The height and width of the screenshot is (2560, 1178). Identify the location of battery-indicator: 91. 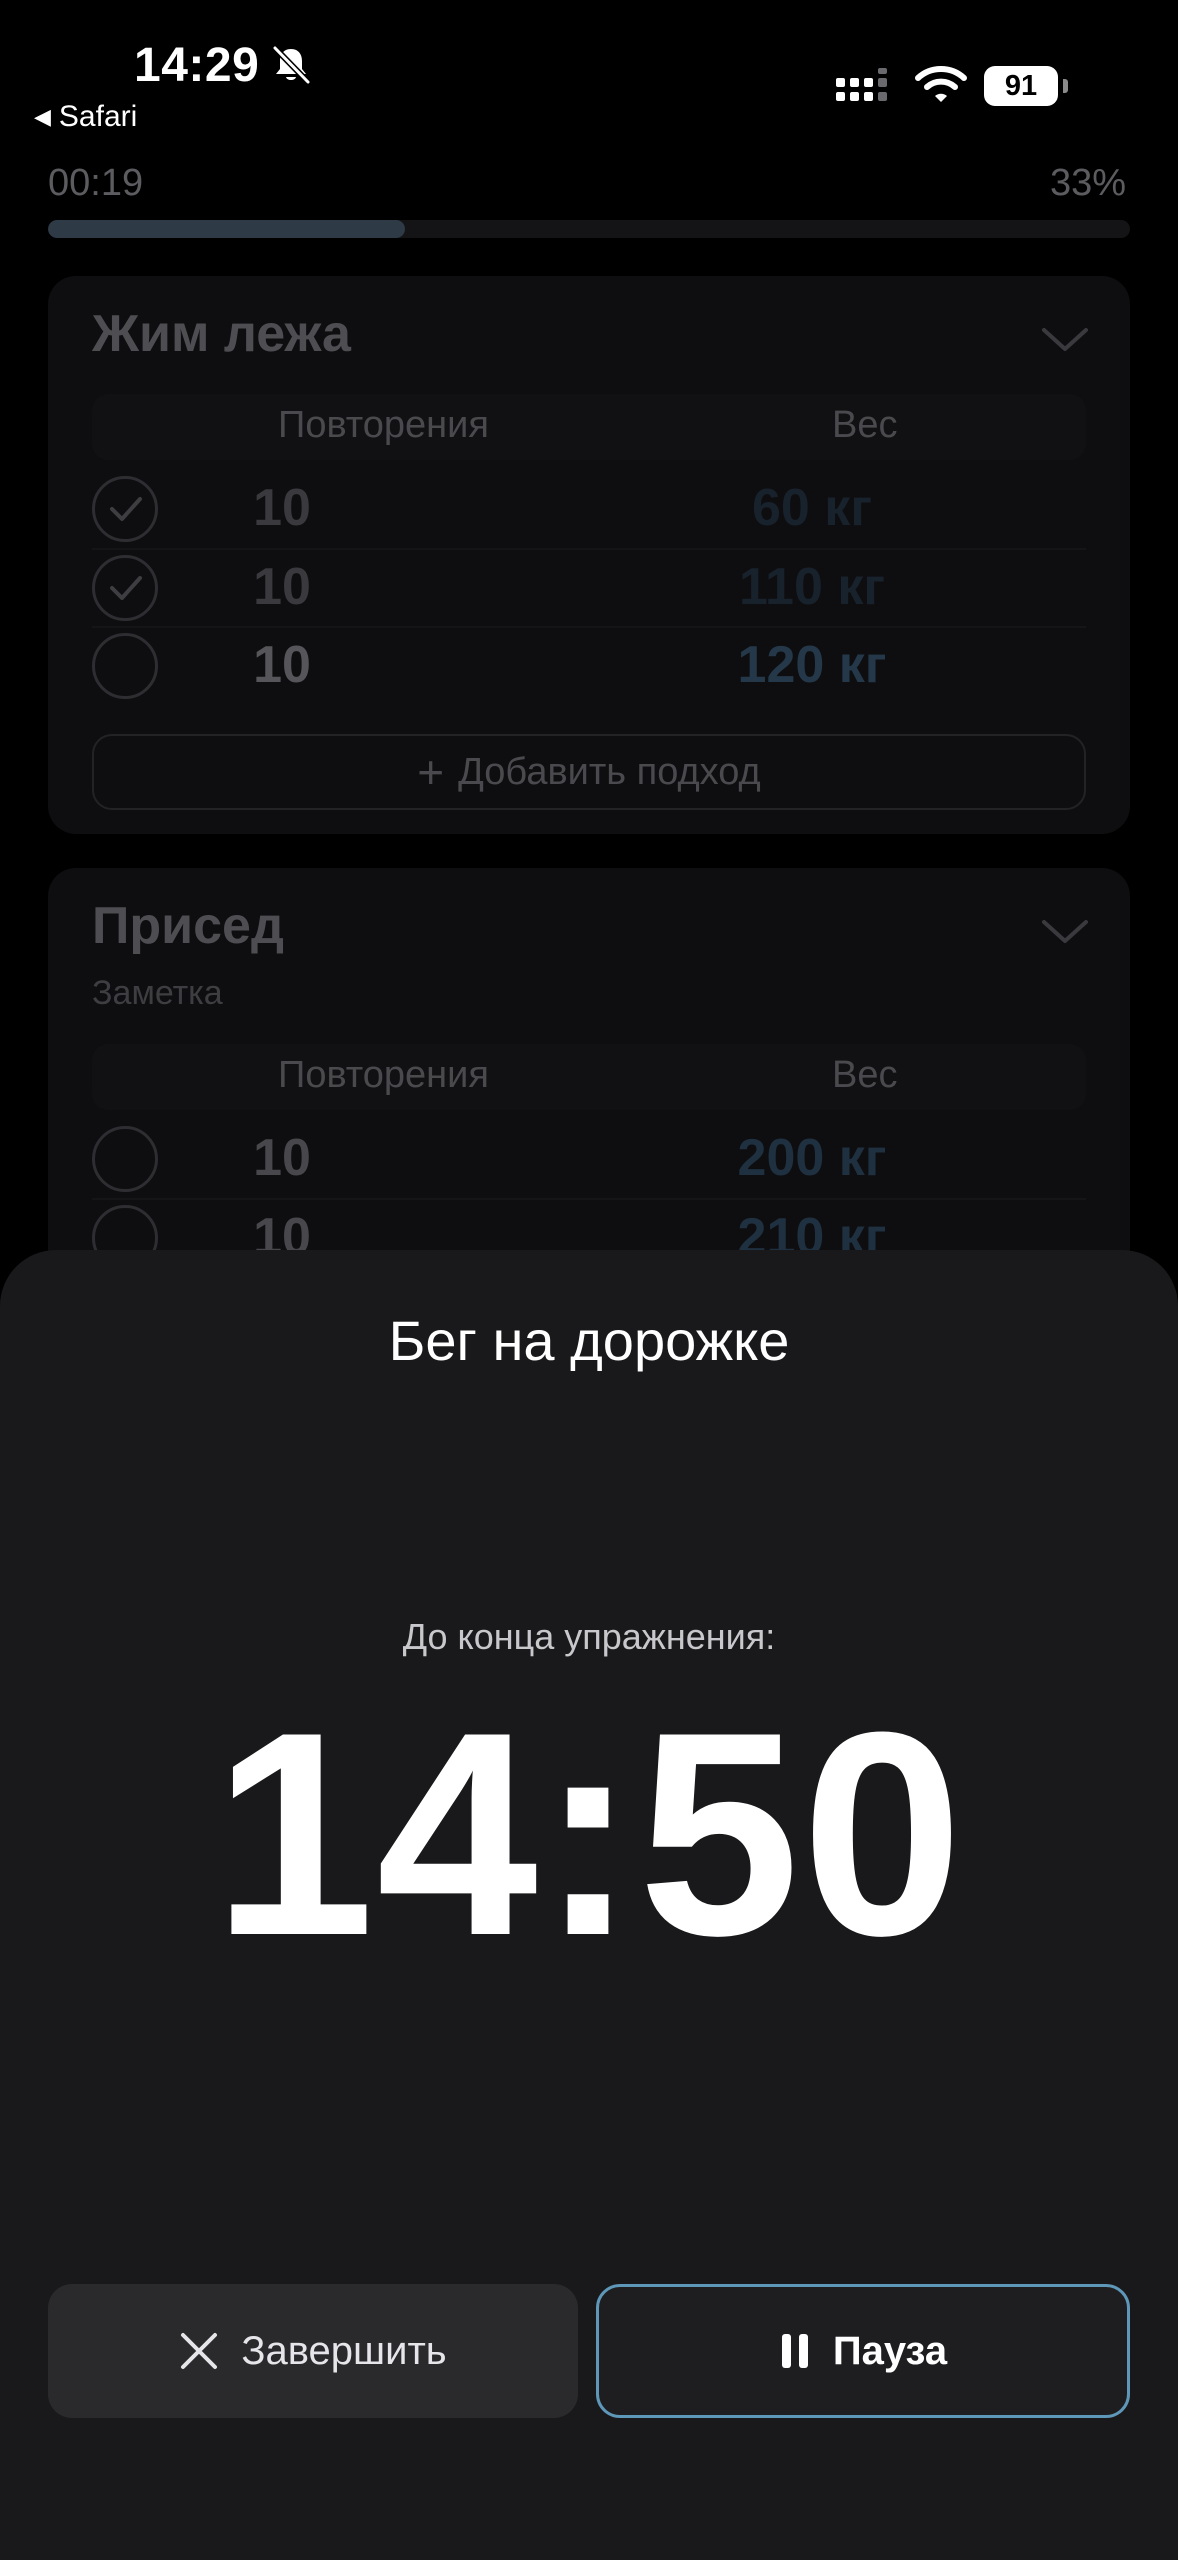
(1026, 86).